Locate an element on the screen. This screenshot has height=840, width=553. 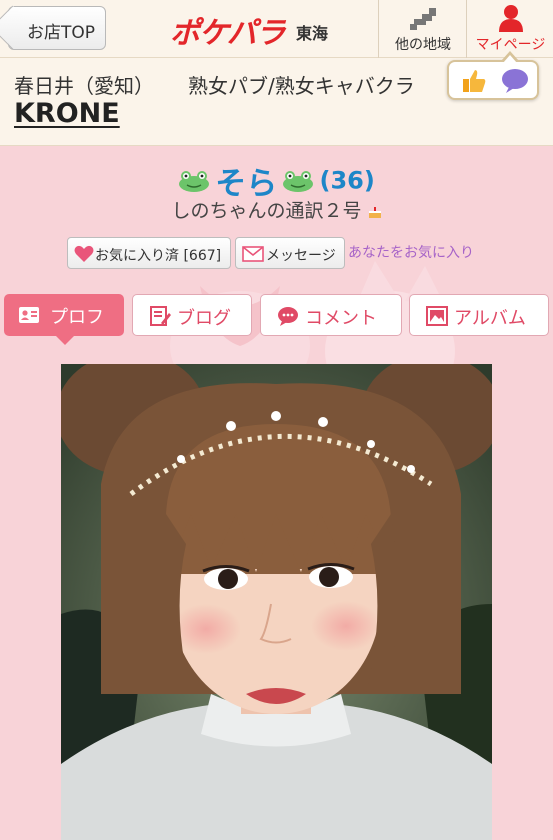
tab-blog: ブログ is located at coordinates (192, 315).